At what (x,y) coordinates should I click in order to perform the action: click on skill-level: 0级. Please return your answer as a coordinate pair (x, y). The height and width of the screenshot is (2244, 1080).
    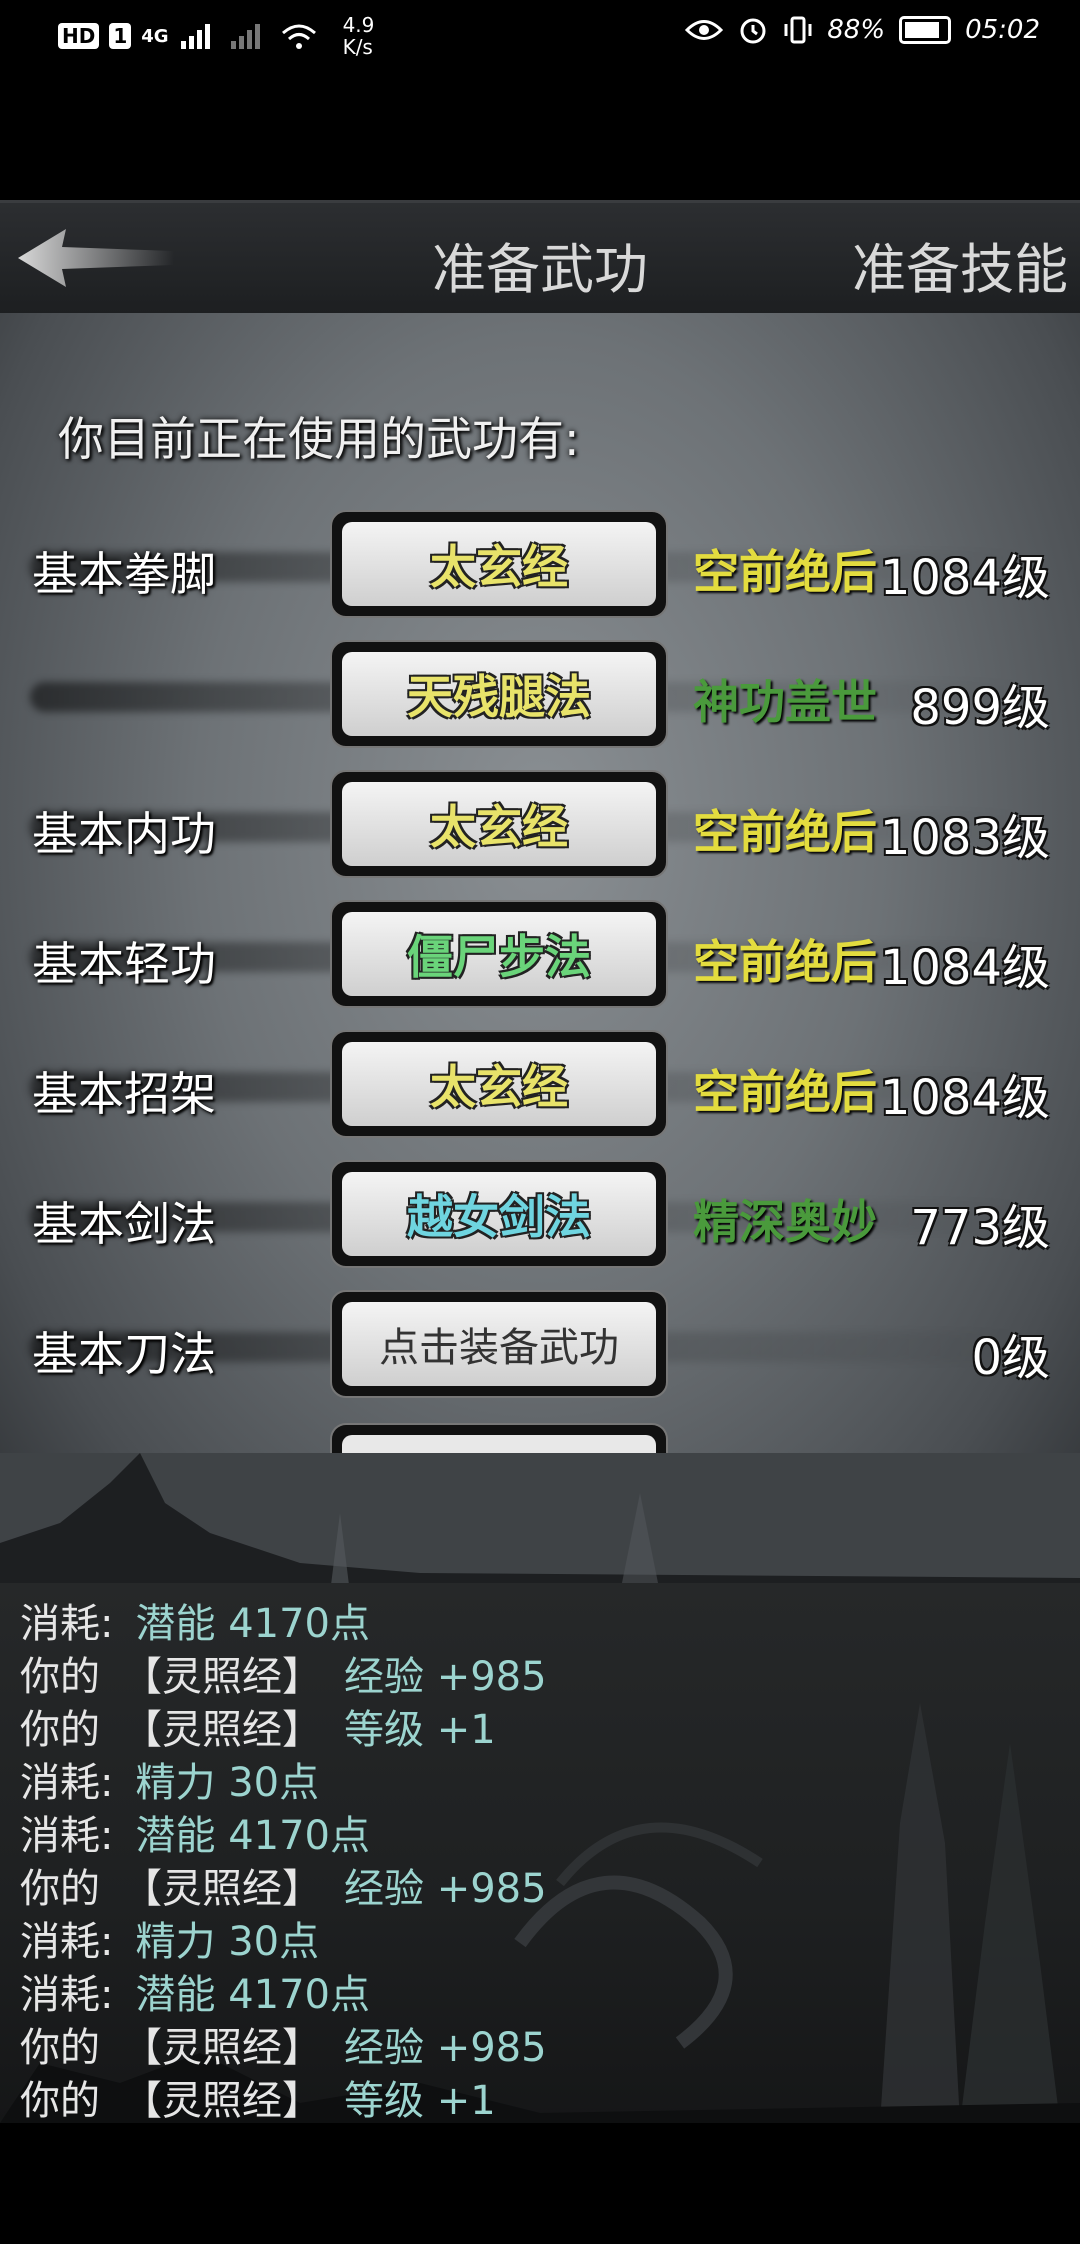
    Looking at the image, I should click on (1010, 1358).